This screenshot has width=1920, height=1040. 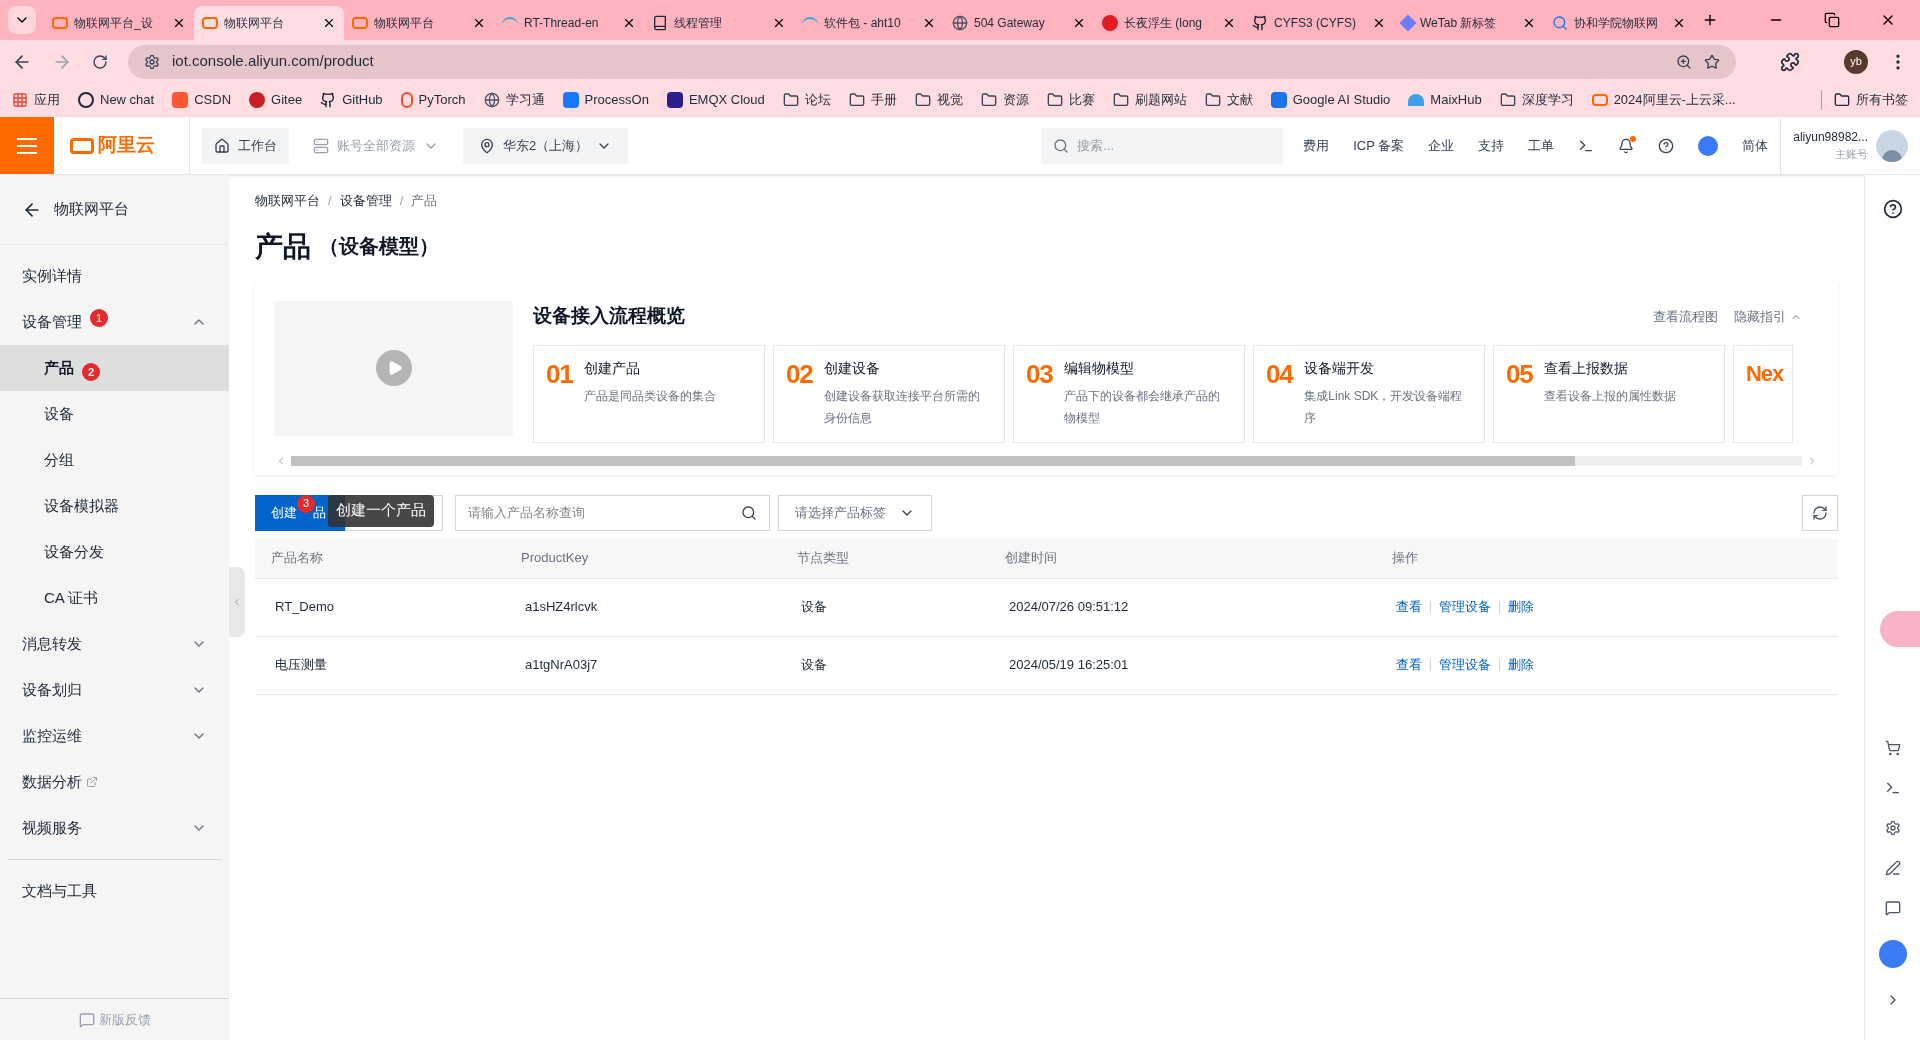 I want to click on language-link: 简体, so click(x=1755, y=145).